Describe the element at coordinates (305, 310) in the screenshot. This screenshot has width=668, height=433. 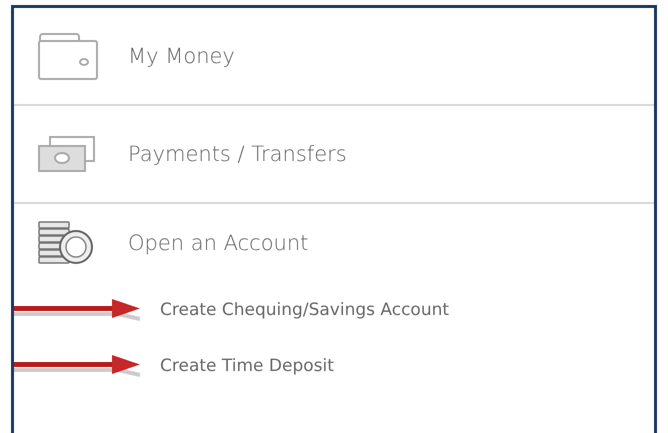
I see `submenu-item: Create Chequing/Savings Account` at that location.